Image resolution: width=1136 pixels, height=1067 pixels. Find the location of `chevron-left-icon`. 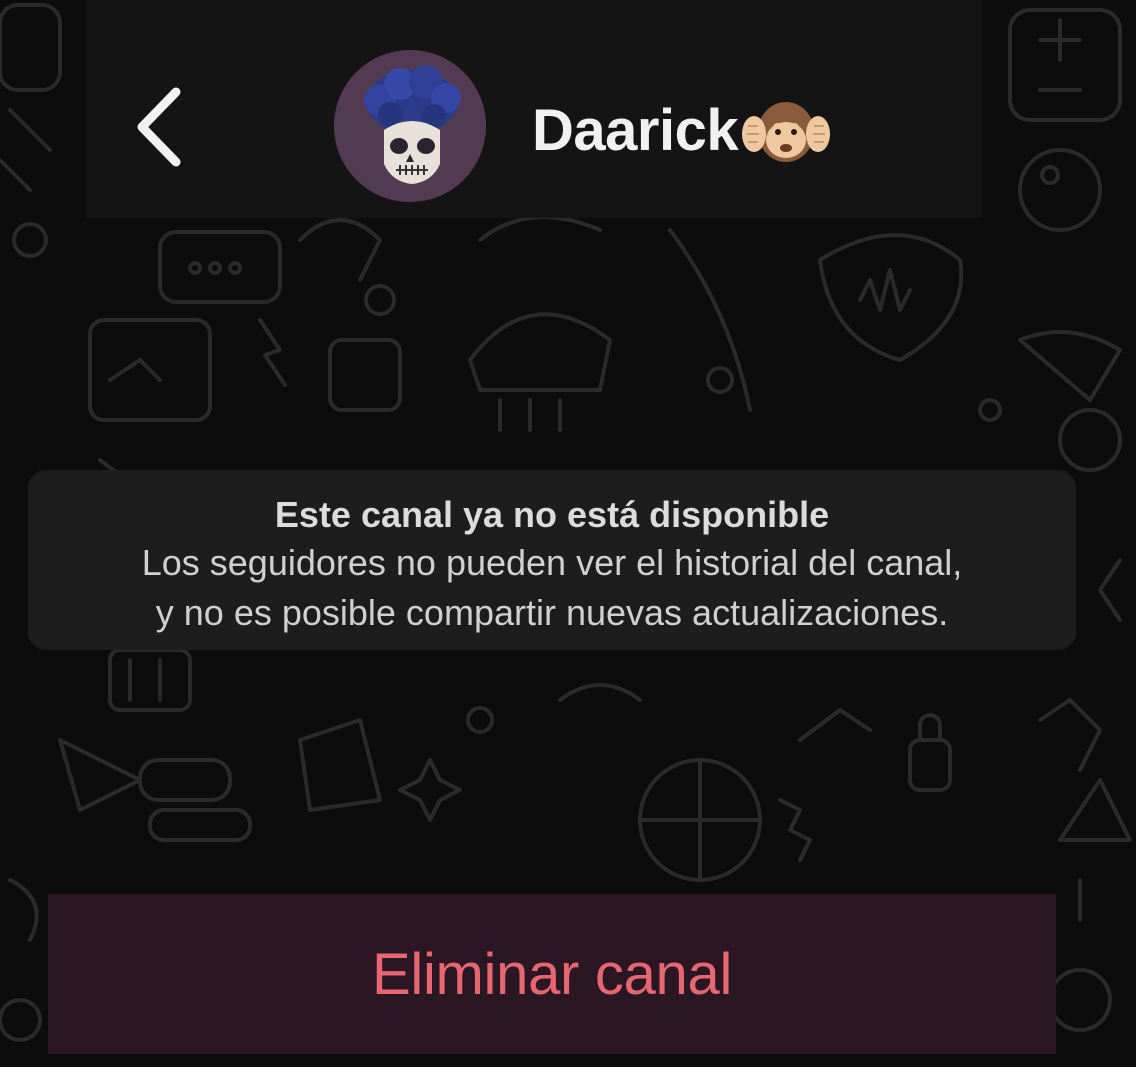

chevron-left-icon is located at coordinates (159, 127).